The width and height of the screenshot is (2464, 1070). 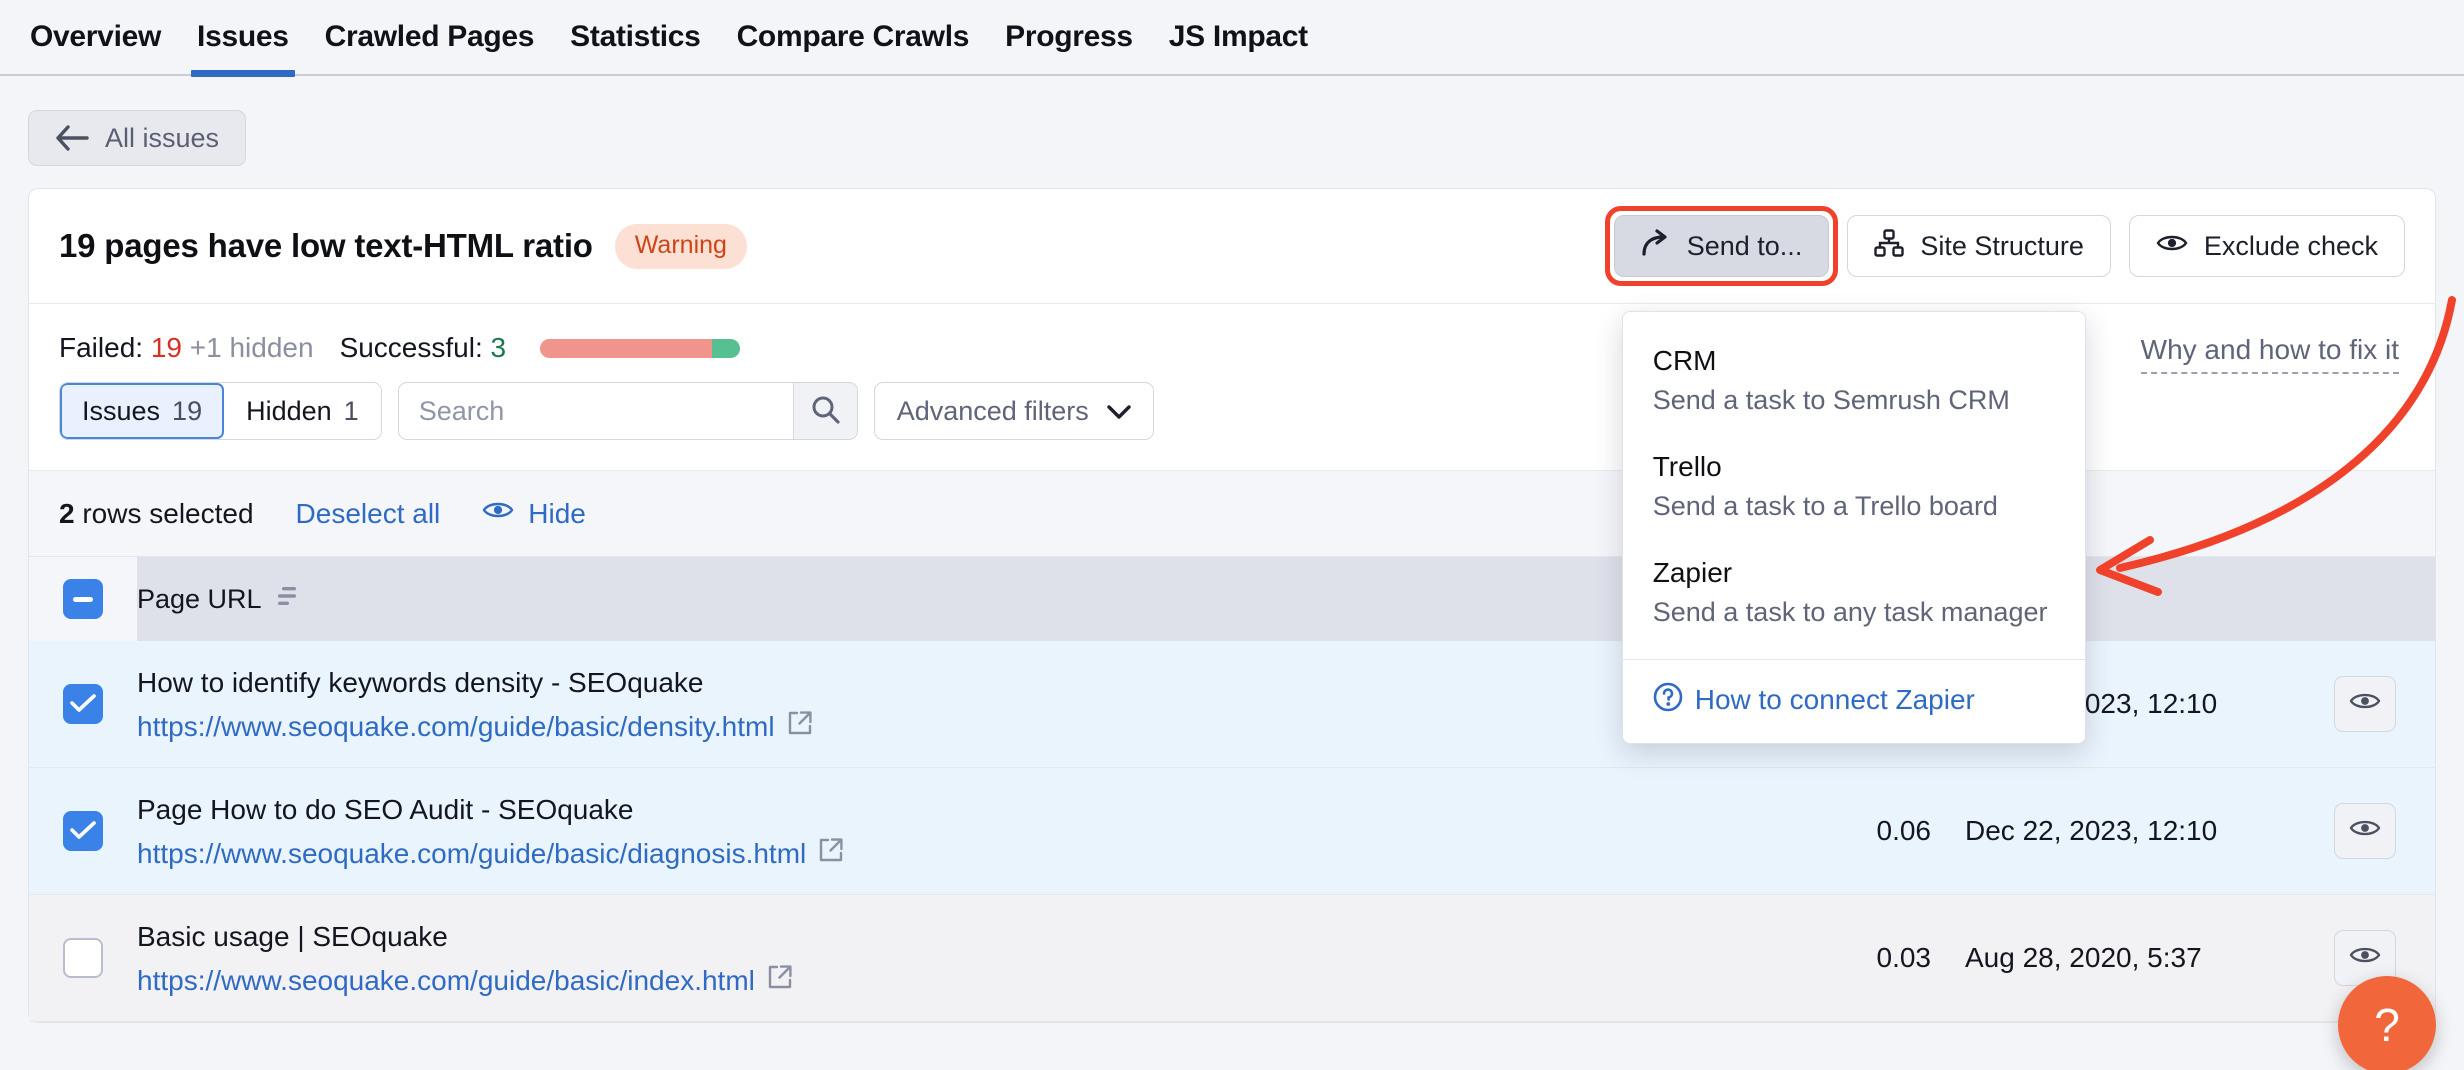 I want to click on tab-js-impact-label: JS Impact, so click(x=1238, y=36).